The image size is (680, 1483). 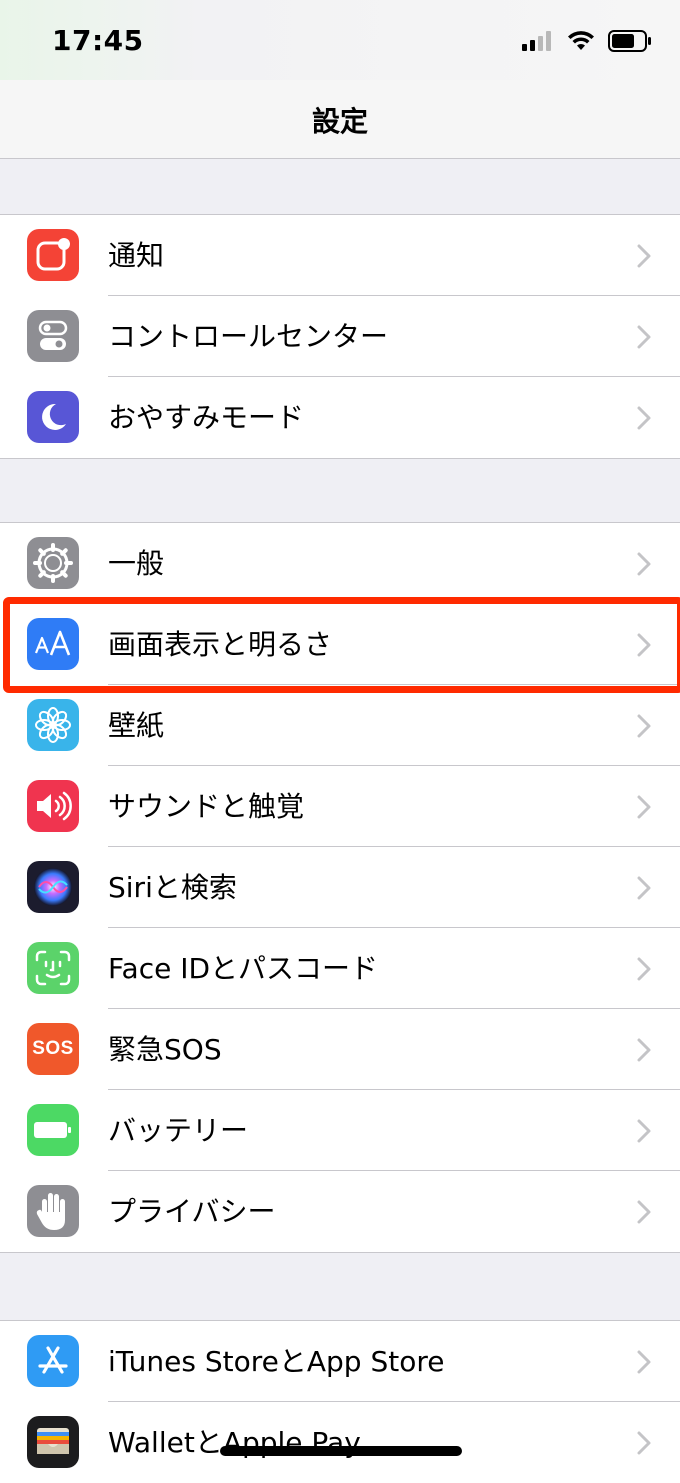 I want to click on settings-row-do-not-disturb: おやすみモード, so click(x=340, y=417).